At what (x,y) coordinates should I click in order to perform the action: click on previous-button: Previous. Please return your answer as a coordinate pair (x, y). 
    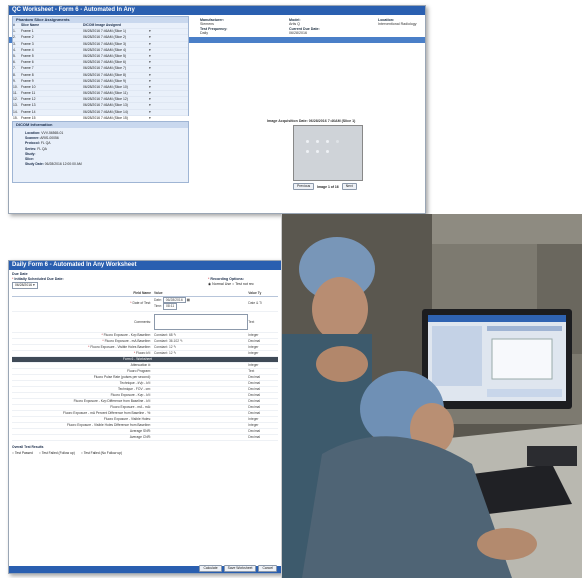
    Looking at the image, I should click on (304, 186).